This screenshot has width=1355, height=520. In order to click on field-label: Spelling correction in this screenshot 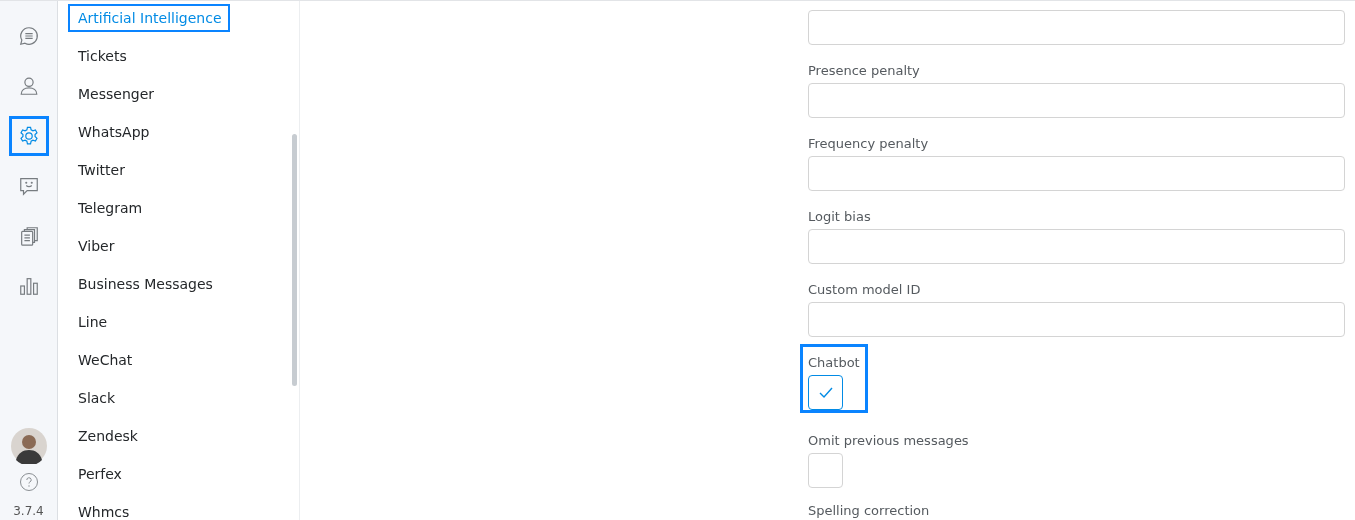, I will do `click(869, 511)`.